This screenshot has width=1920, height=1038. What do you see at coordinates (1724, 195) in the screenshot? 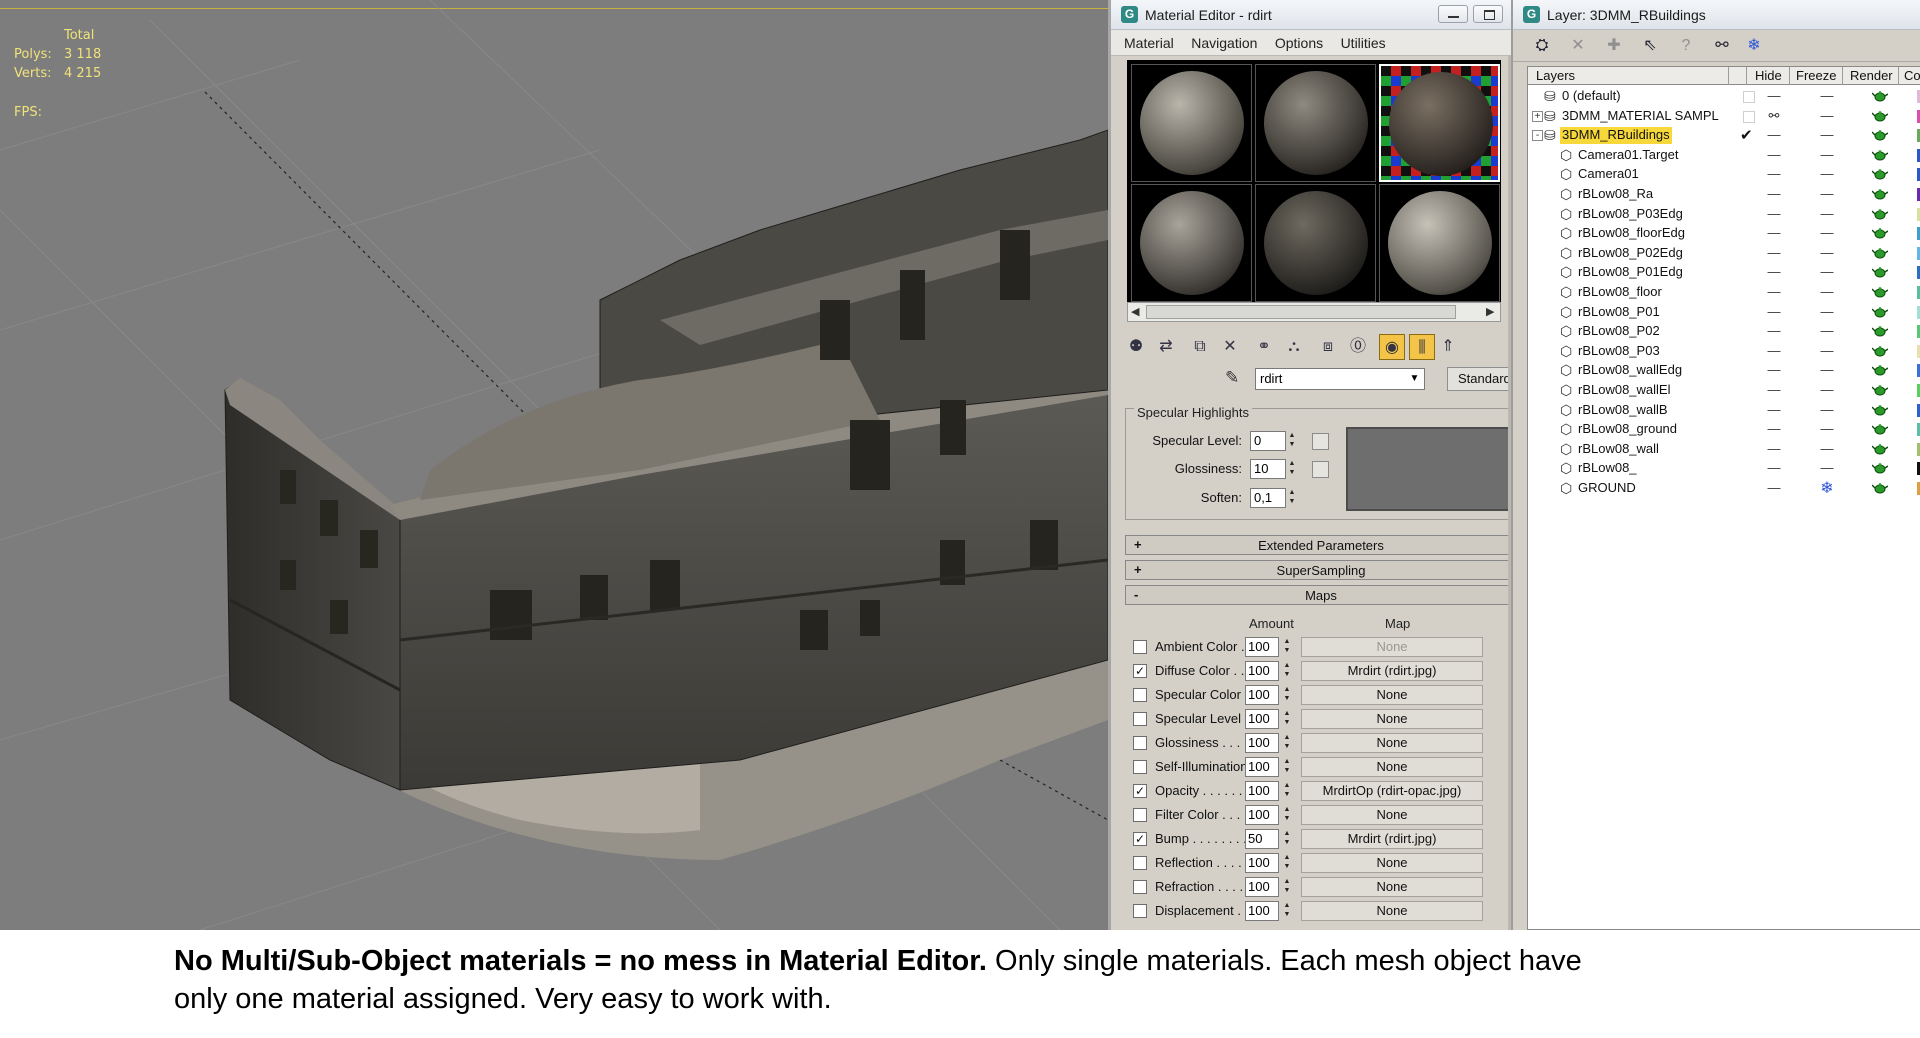
I see `object-row: ⬡ rBLow08_Ra — —` at bounding box center [1724, 195].